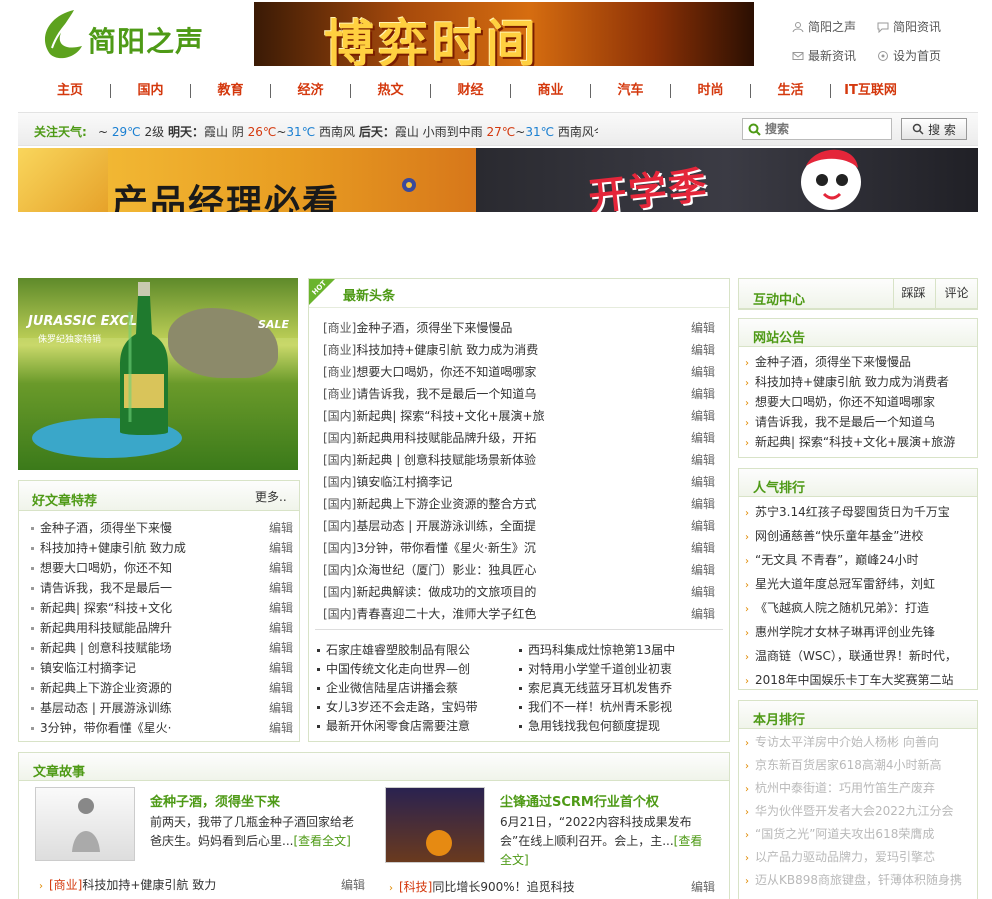  What do you see at coordinates (909, 55) in the screenshot?
I see `top-link-set-homepage: 设为首页` at bounding box center [909, 55].